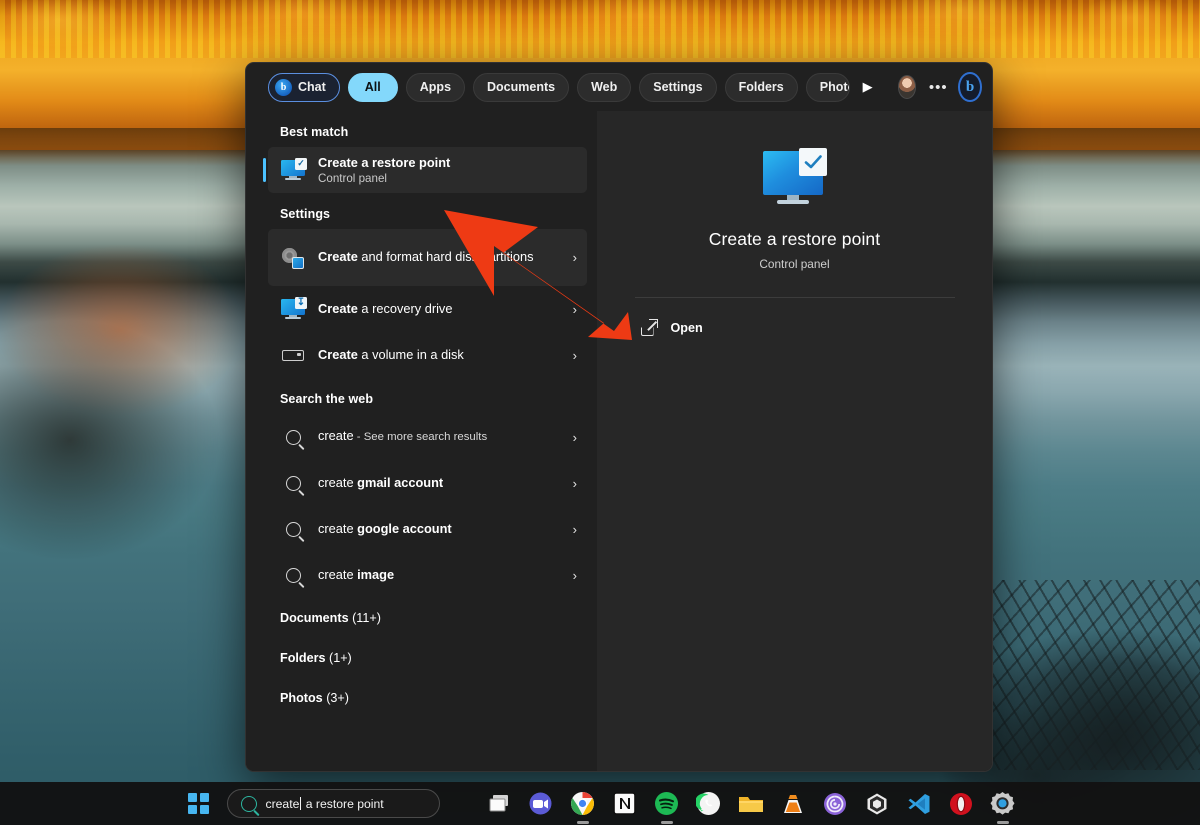  What do you see at coordinates (400, 482) in the screenshot?
I see `web-bold: gmail account` at bounding box center [400, 482].